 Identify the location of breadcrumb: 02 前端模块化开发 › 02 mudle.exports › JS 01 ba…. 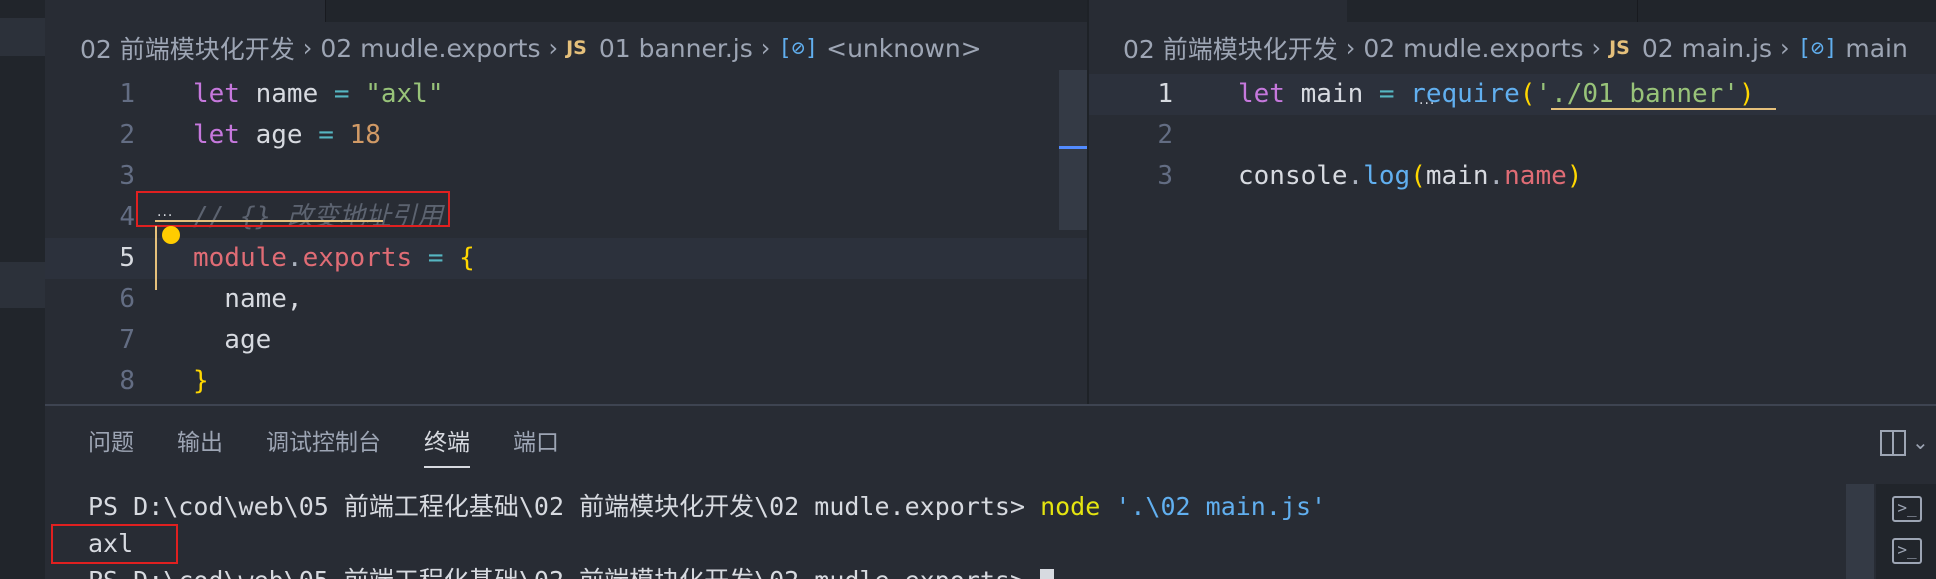
(566, 48).